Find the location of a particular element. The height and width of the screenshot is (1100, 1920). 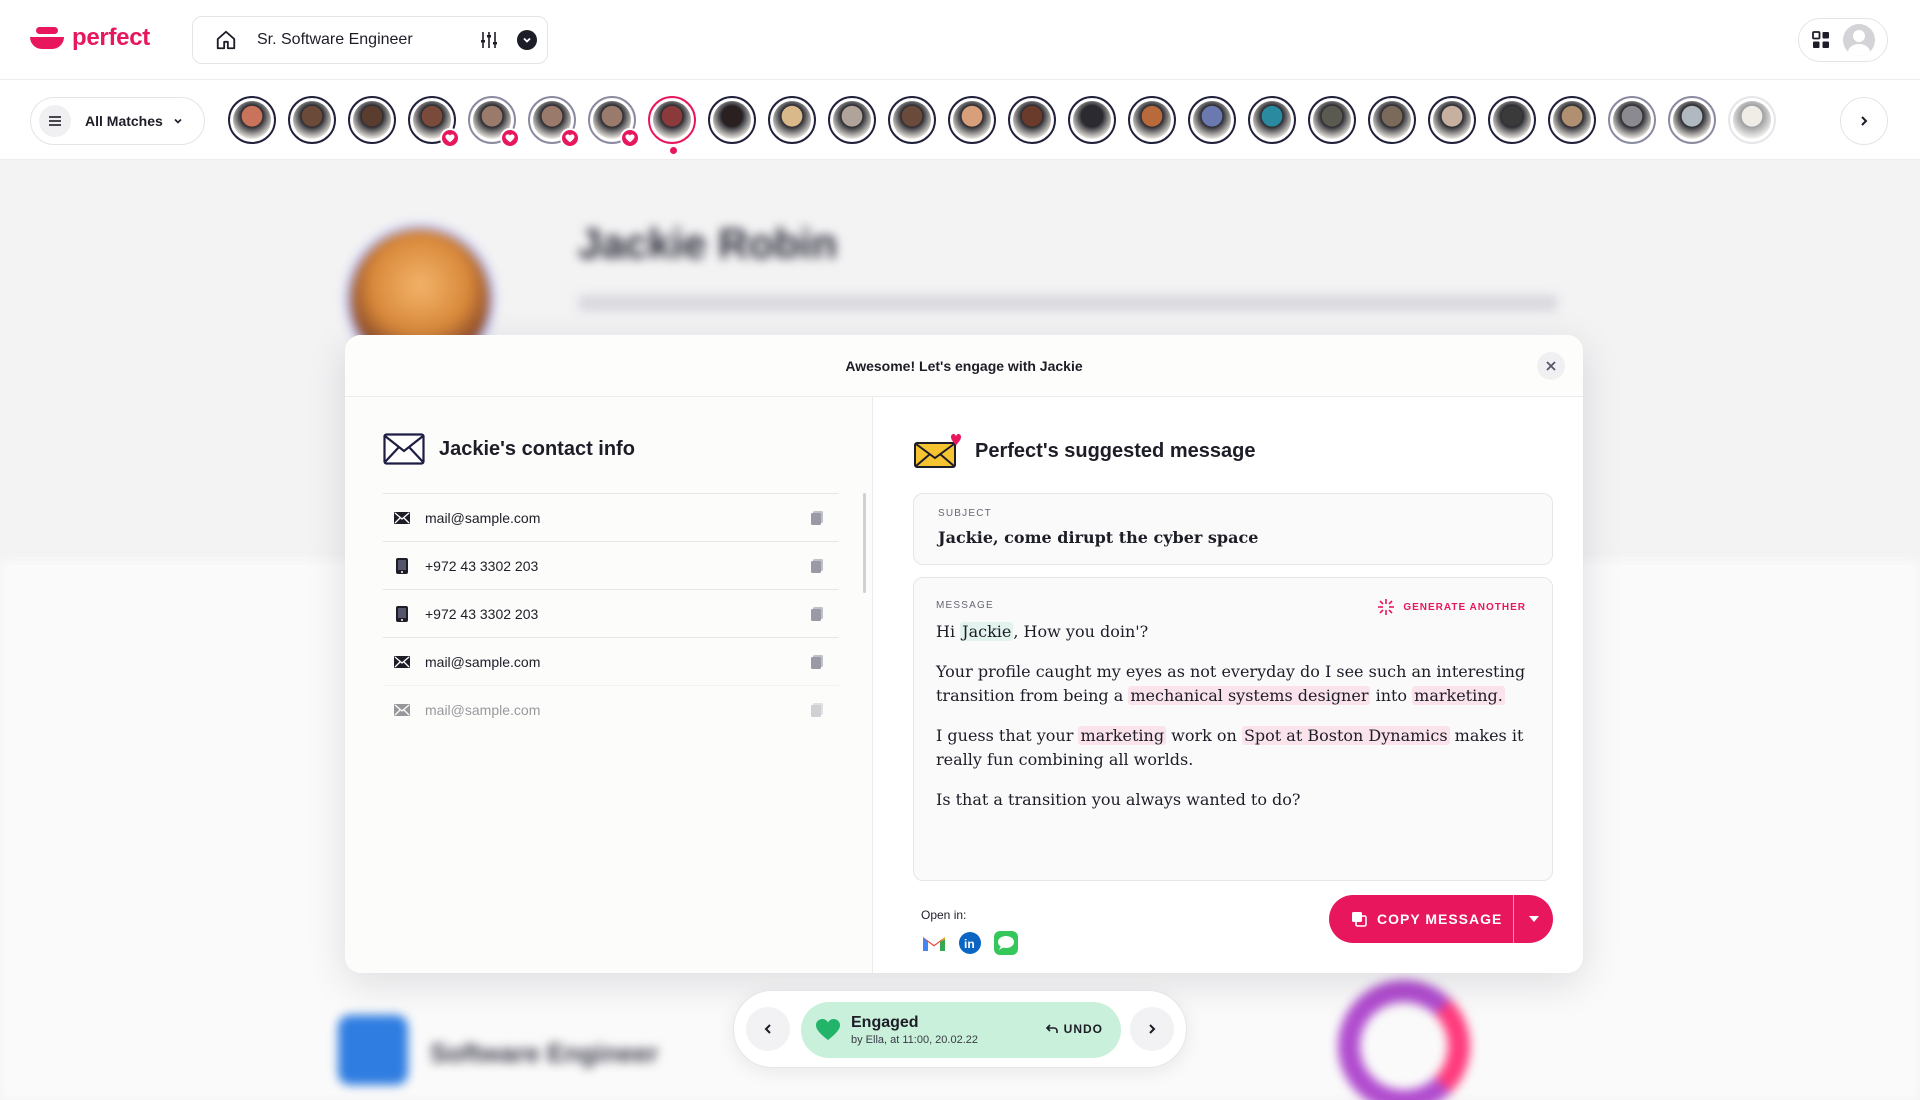

caret-down-icon is located at coordinates (1533, 919).